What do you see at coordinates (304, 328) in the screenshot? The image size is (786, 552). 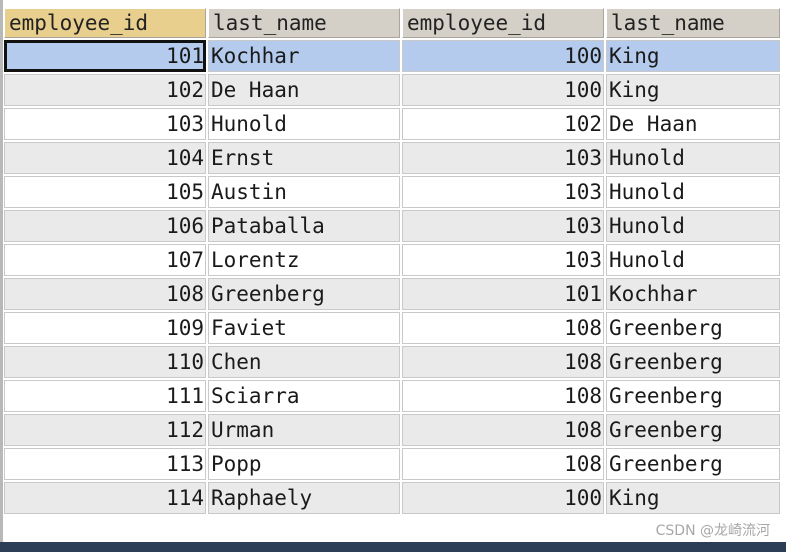 I see `last-name-cell: Faviet` at bounding box center [304, 328].